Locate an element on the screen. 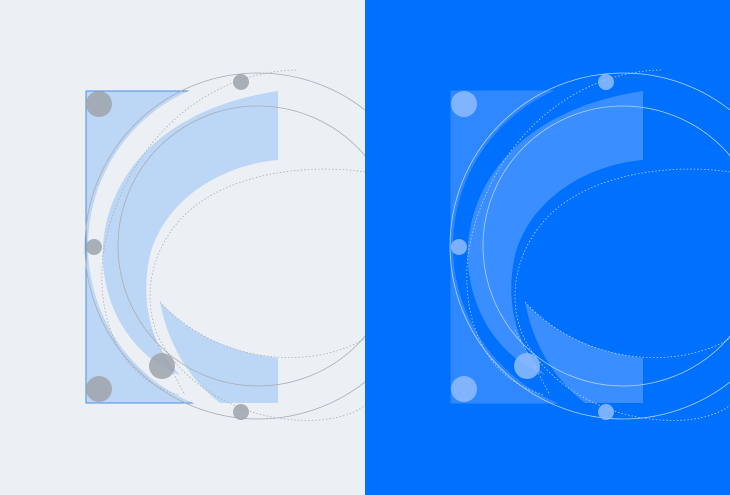  dark-node-top-left is located at coordinates (464, 104).